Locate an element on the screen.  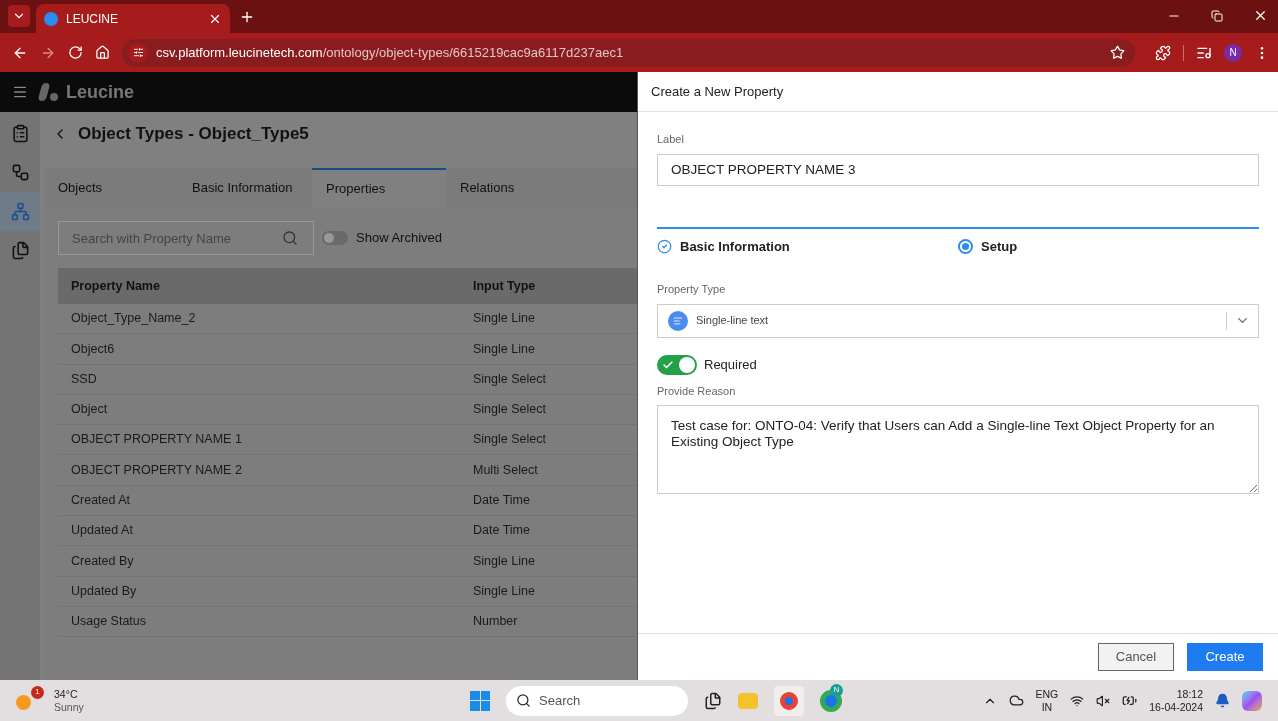
show-archived-toggle is located at coordinates (335, 238).